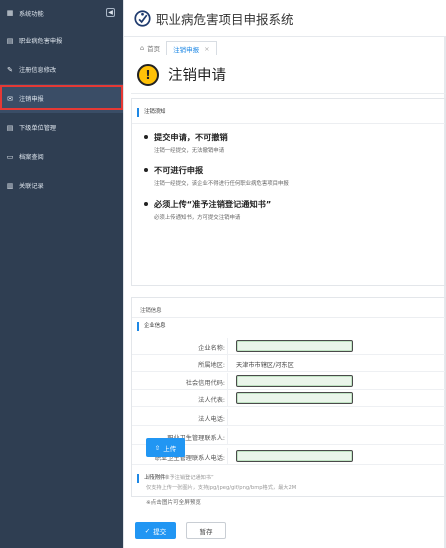 The height and width of the screenshot is (548, 446). Describe the element at coordinates (221, 488) in the screenshot. I see `upload-hint: 仅支持上传一张图片，支持jpg/jpeg/gif/png/bmp格式，最大2M` at that location.